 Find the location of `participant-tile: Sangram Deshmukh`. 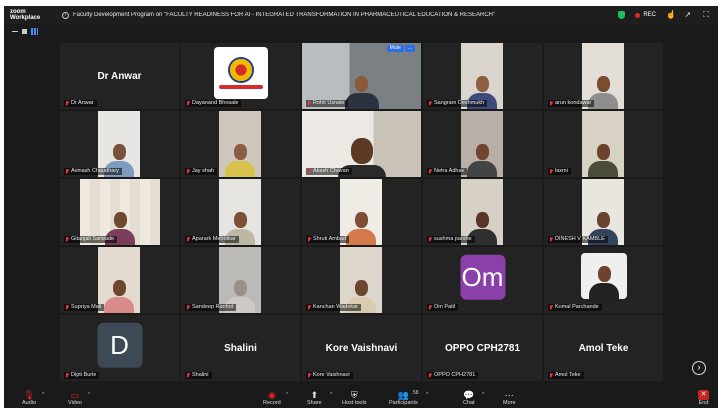

participant-tile: Sangram Deshmukh is located at coordinates (482, 76).